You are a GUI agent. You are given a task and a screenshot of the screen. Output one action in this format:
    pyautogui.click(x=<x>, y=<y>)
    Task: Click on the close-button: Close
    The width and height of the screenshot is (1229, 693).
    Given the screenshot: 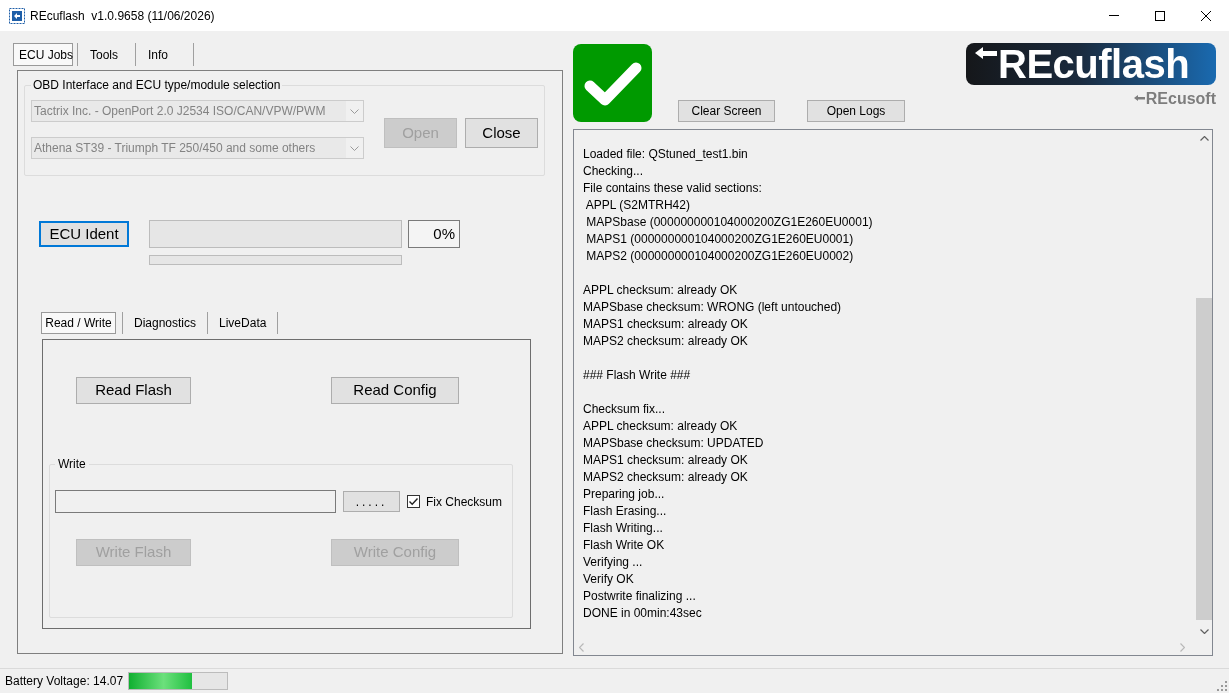 What is the action you would take?
    pyautogui.click(x=501, y=133)
    